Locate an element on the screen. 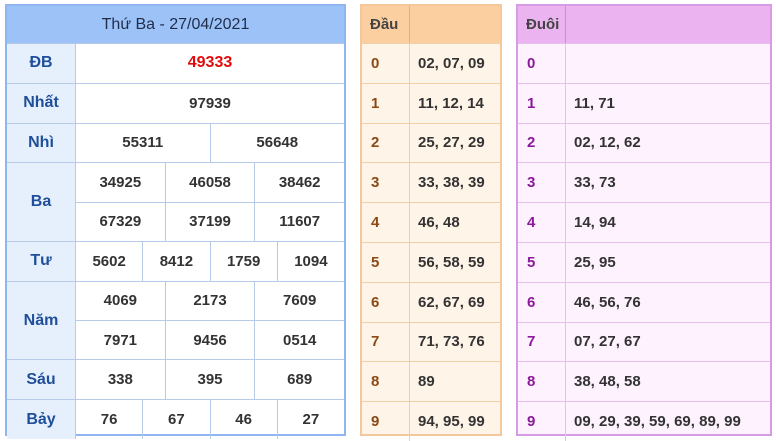  prize-number: 11607 is located at coordinates (299, 221).